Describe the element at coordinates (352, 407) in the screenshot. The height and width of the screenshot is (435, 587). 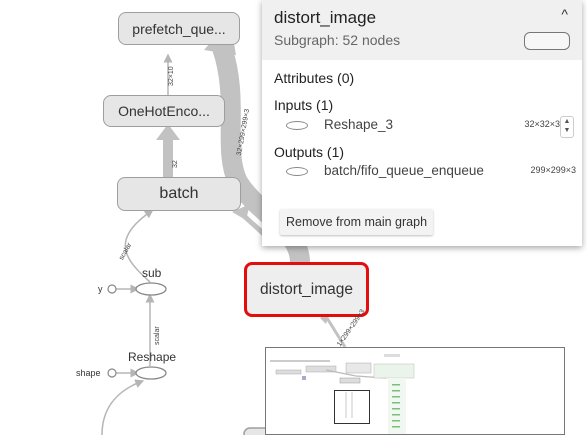
I see `minimap-viewport` at that location.